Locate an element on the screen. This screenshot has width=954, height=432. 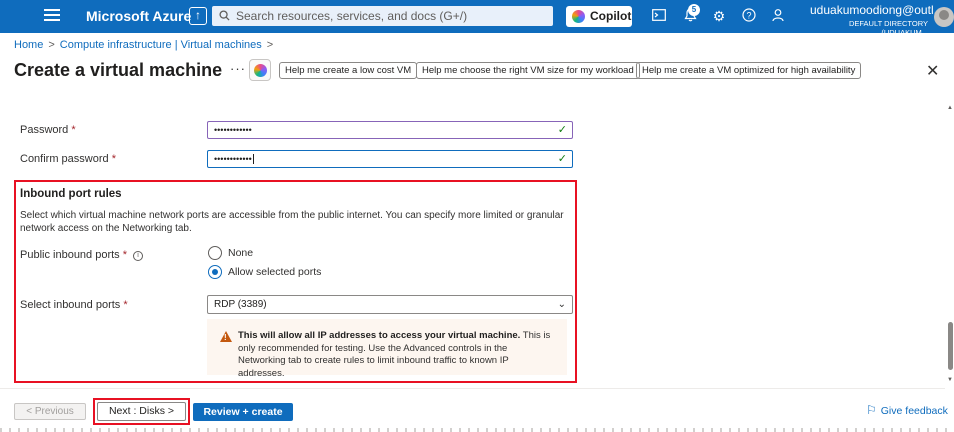
settings-gear-icon: ⚙ is located at coordinates (719, 16).